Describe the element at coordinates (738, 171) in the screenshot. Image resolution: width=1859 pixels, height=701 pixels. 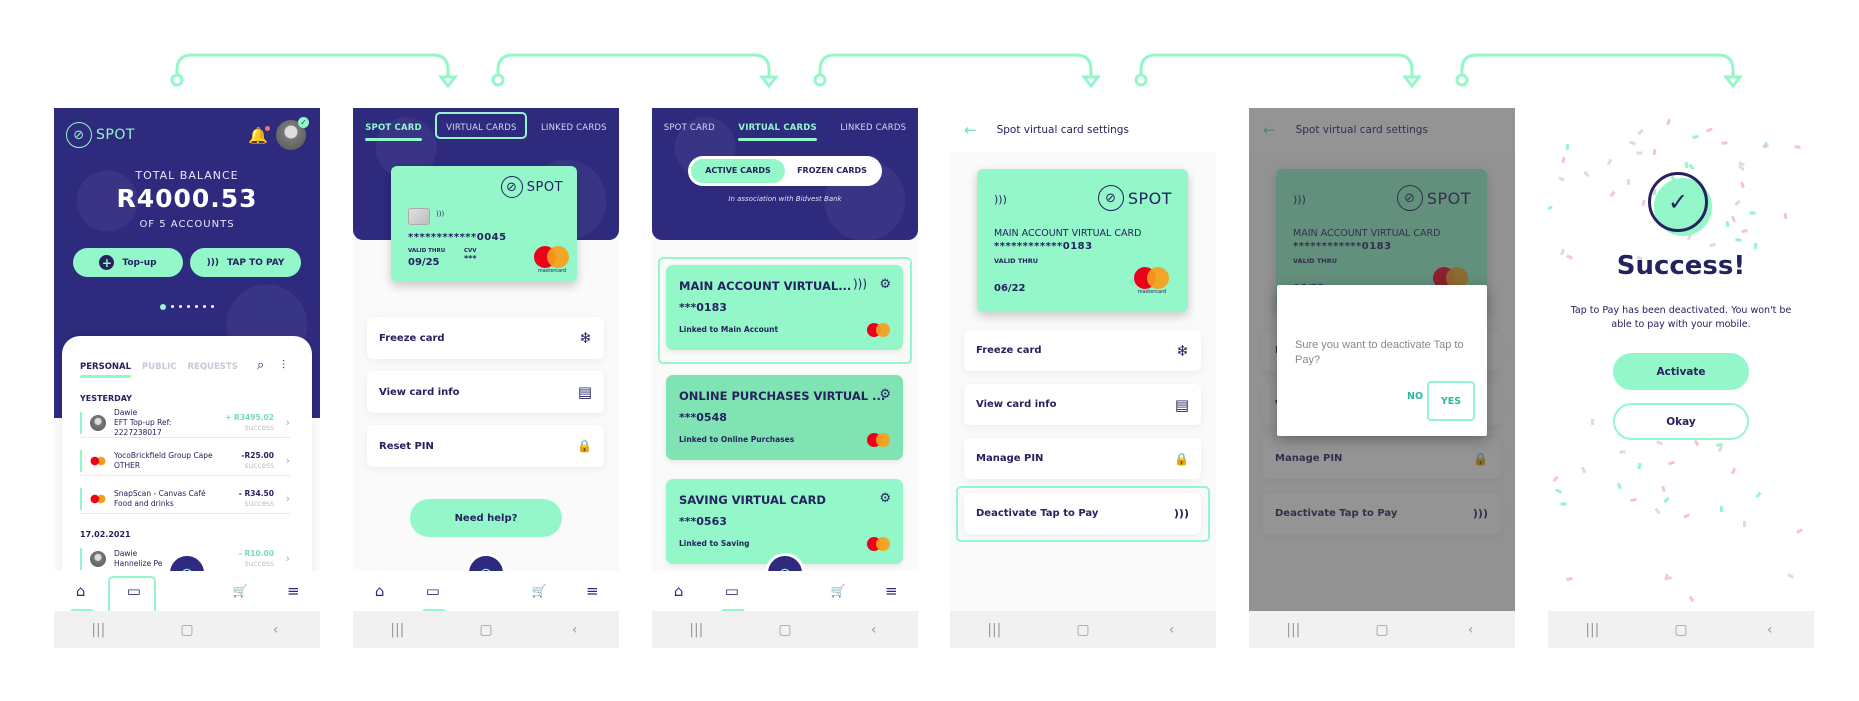
I see `segment-active-cards: ACTIVE CARDS` at that location.